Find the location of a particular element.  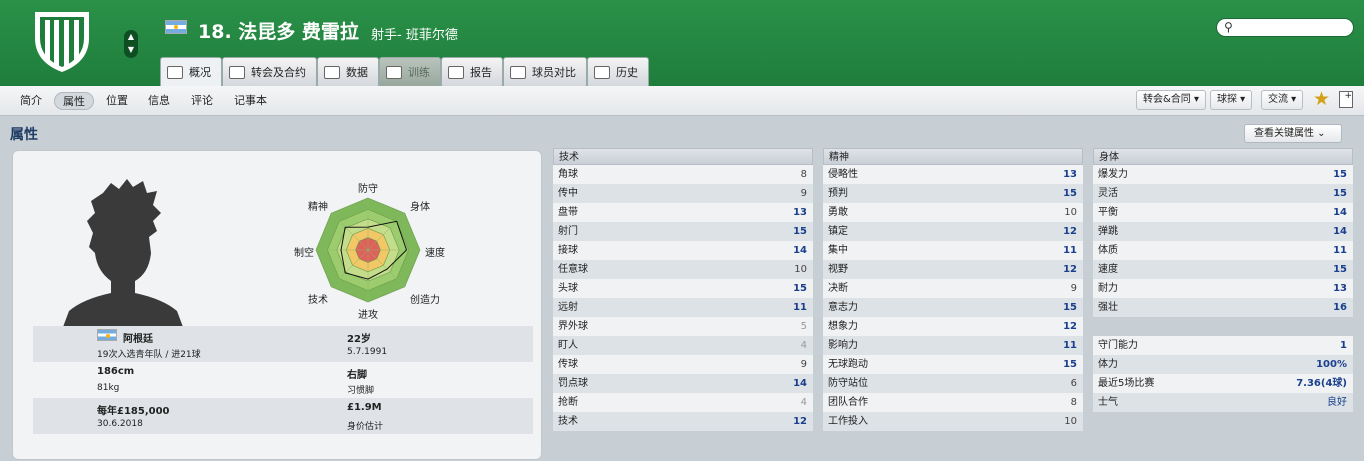

attribute-row: 传中 9 is located at coordinates (683, 193).